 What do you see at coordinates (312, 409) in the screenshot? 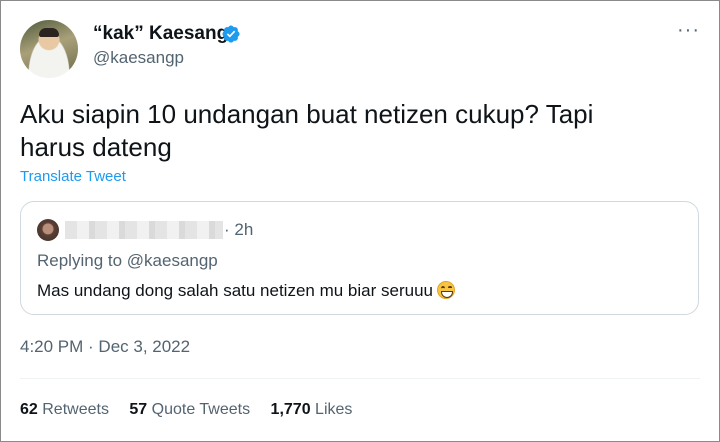
I see `likes-stat: 1,770 Likes` at bounding box center [312, 409].